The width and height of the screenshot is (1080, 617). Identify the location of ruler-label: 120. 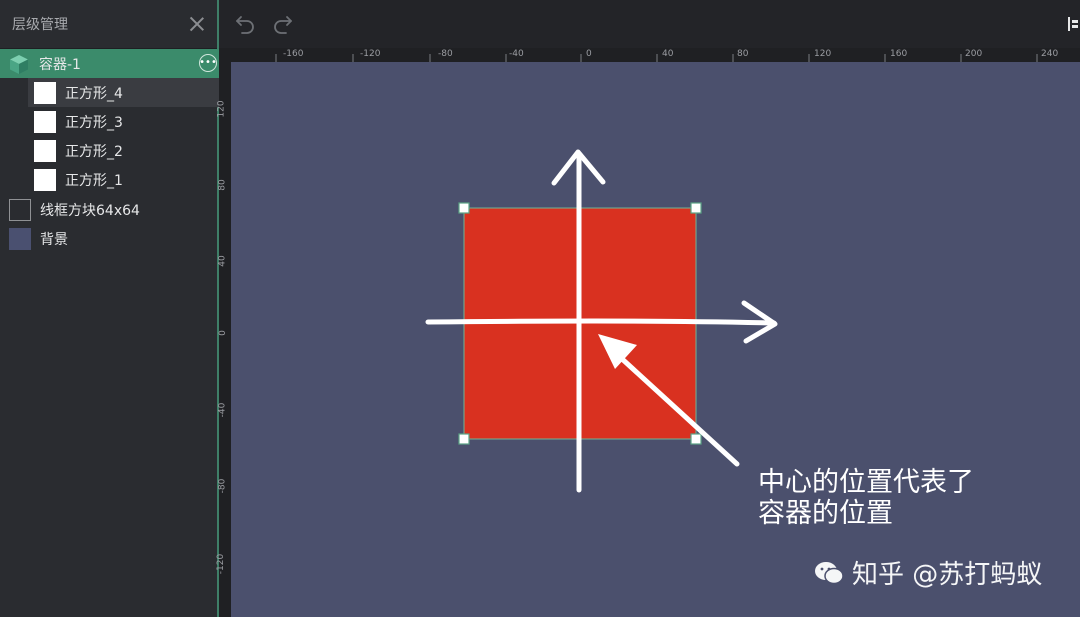
(221, 109).